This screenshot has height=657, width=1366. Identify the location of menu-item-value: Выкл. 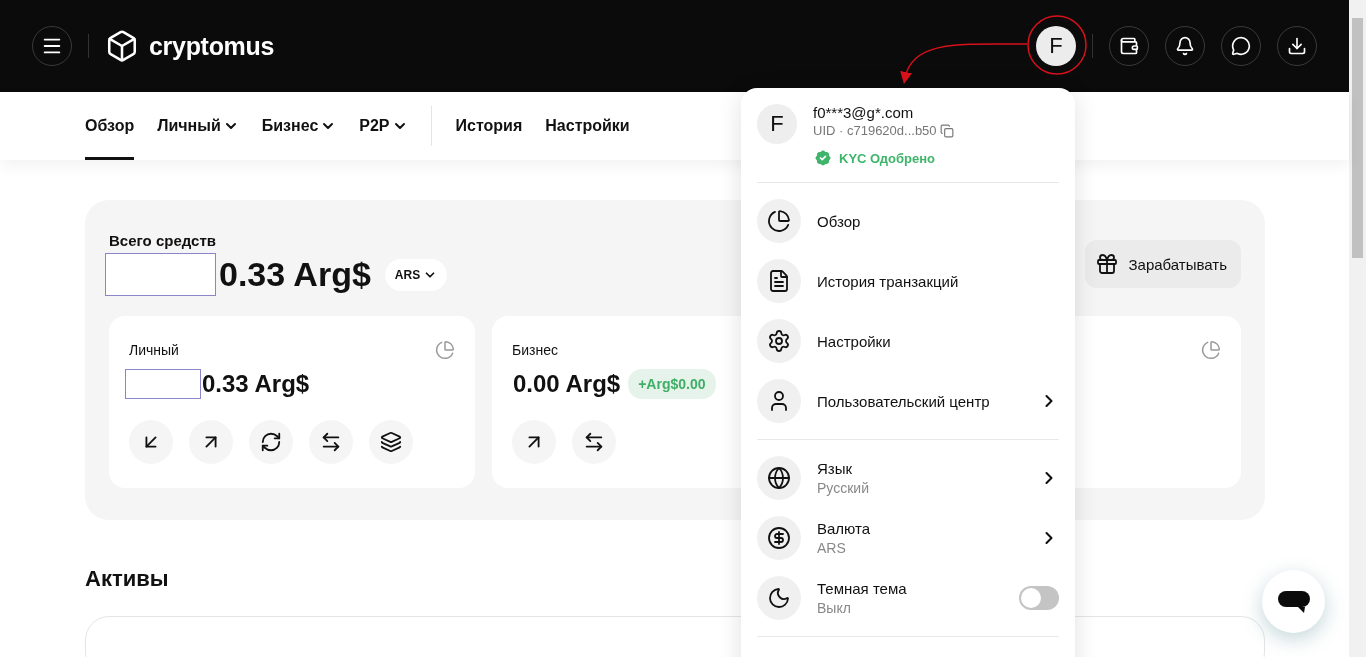
(834, 608).